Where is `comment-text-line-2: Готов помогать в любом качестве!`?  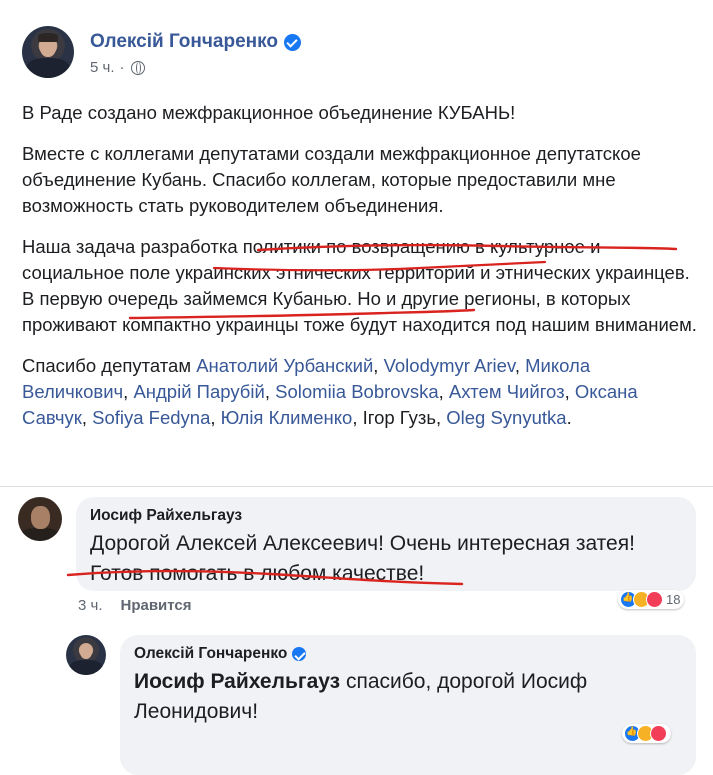 comment-text-line-2: Готов помогать в любом качестве! is located at coordinates (257, 573).